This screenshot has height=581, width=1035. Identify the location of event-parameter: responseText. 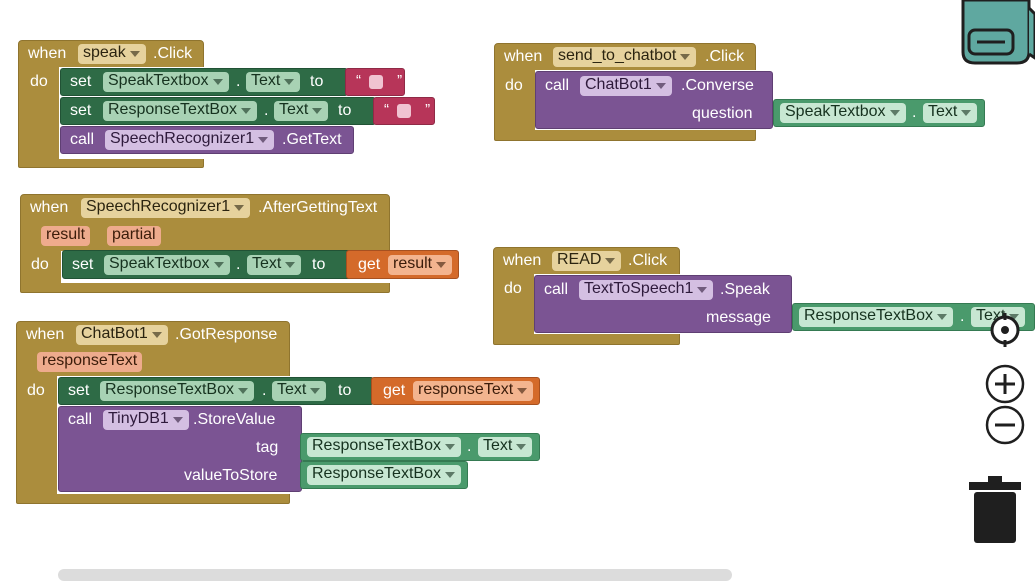
(90, 362).